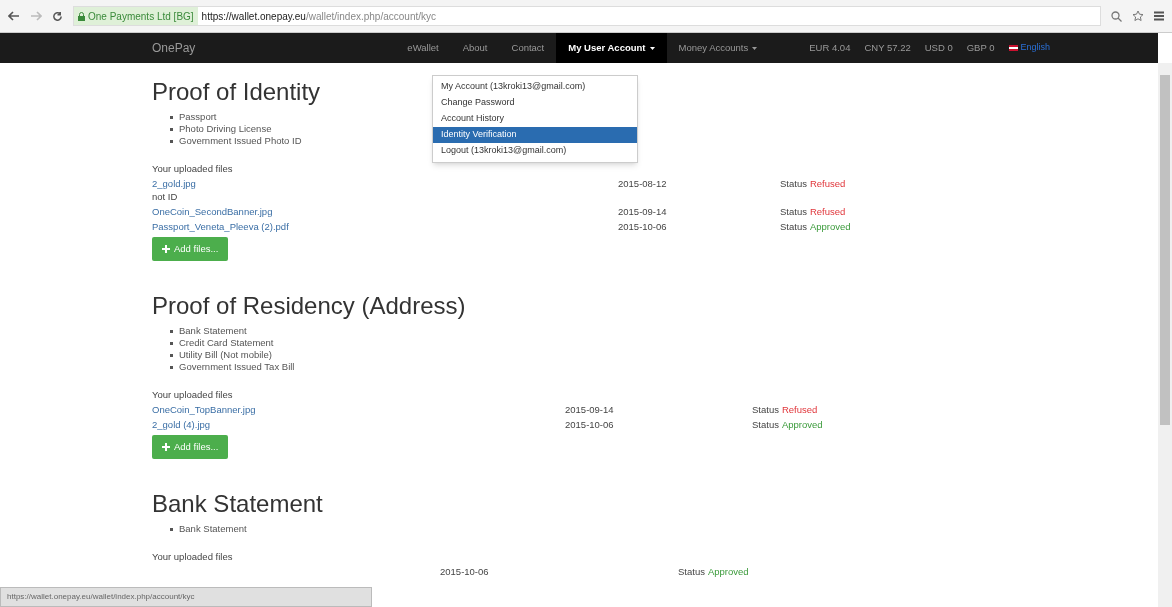 The height and width of the screenshot is (607, 1172). Describe the element at coordinates (528, 48) in the screenshot. I see `nav-link: Contact` at that location.